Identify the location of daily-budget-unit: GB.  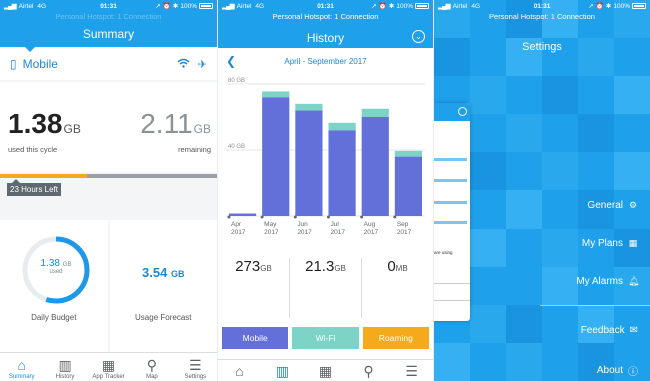
(67, 265).